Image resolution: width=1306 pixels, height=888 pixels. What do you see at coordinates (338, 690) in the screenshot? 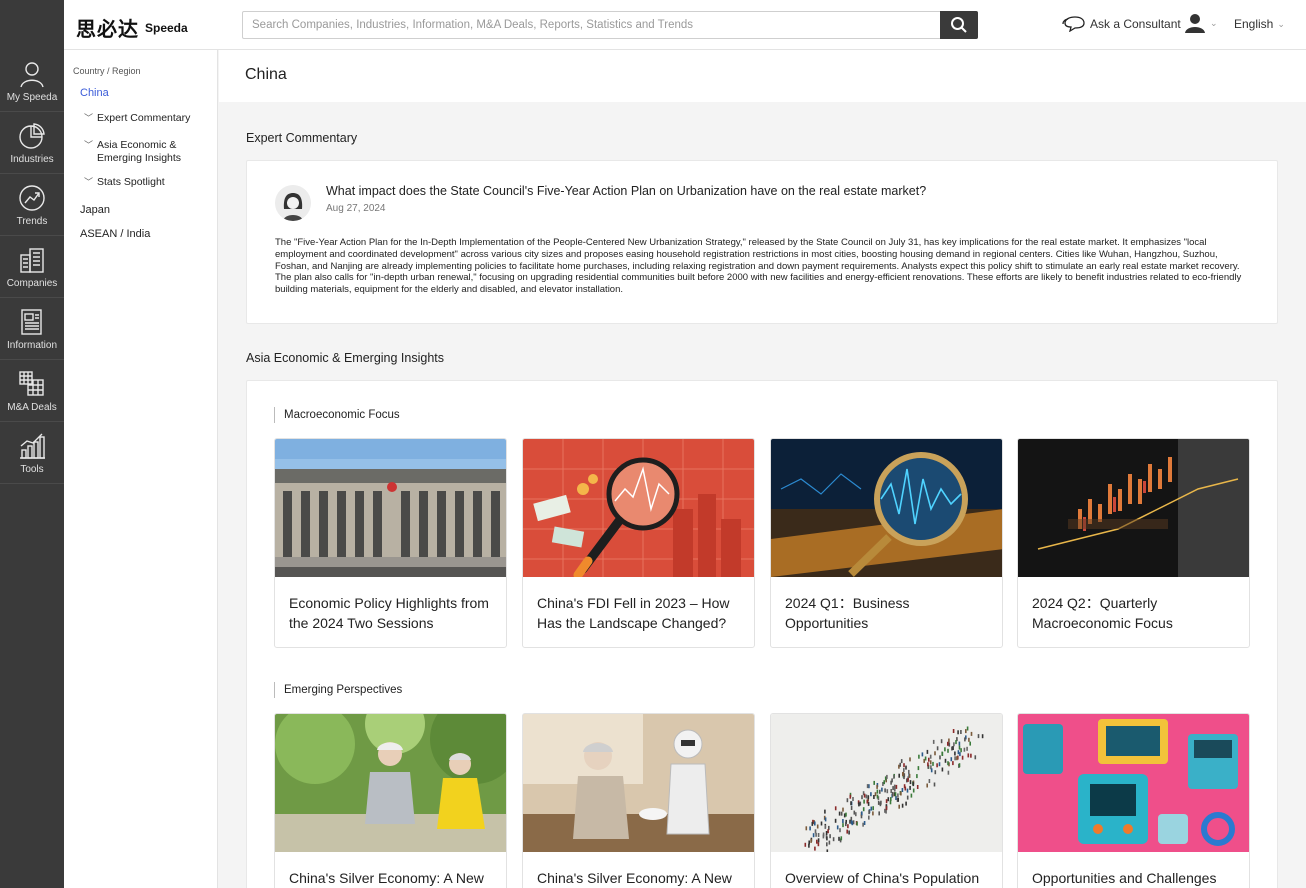
I see `emerging-perspectives-heading: Emerging Perspectives` at bounding box center [338, 690].